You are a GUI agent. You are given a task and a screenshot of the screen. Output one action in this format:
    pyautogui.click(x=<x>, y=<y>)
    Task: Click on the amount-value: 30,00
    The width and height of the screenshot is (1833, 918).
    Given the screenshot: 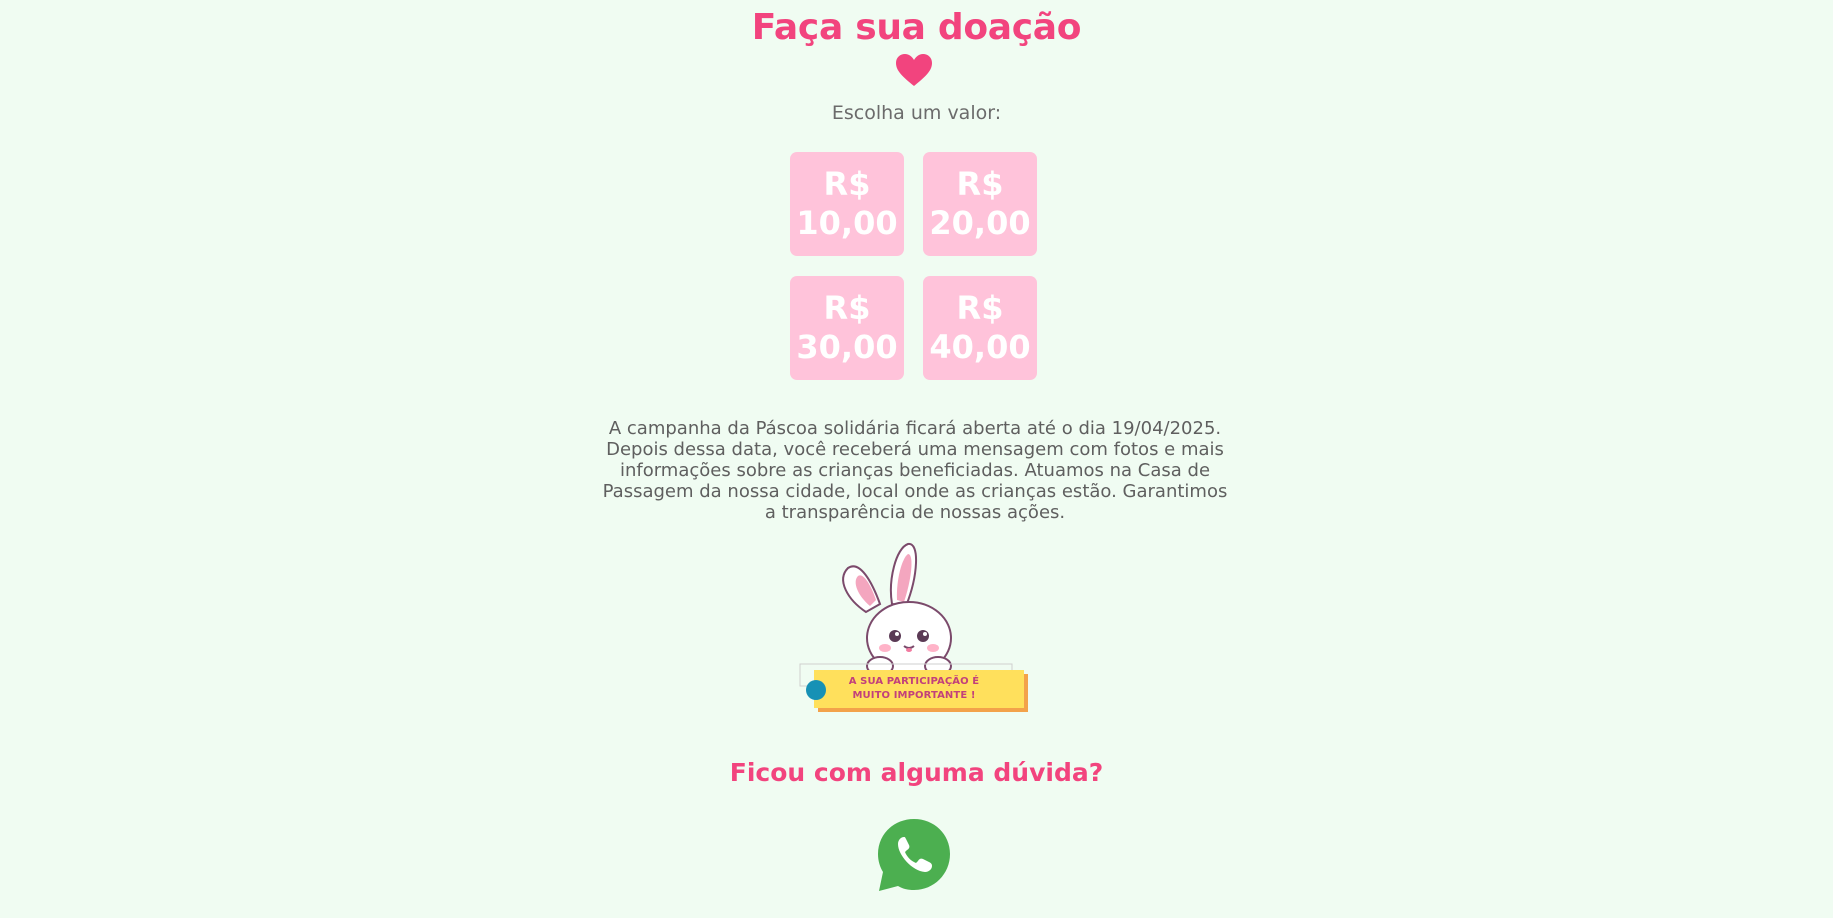 What is the action you would take?
    pyautogui.click(x=847, y=347)
    